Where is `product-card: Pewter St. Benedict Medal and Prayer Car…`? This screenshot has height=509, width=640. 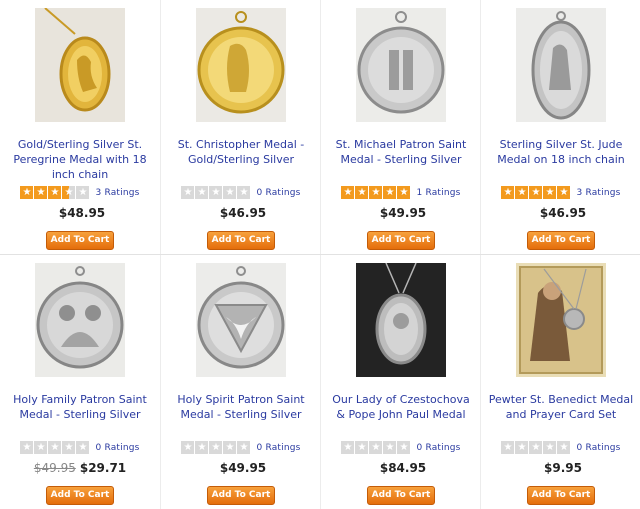 product-card: Pewter St. Benedict Medal and Prayer Car… is located at coordinates (560, 382).